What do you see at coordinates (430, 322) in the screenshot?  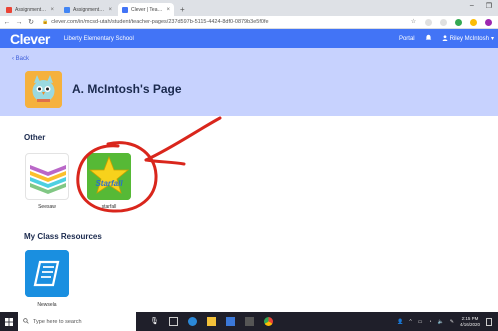 I see `network-icon: ◔` at bounding box center [430, 322].